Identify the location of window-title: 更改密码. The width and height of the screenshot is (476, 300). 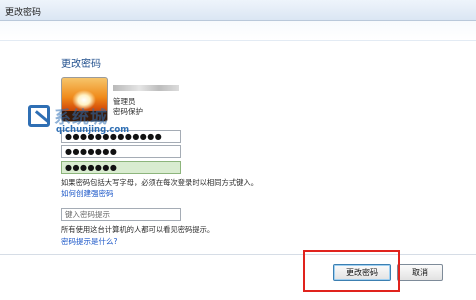
(23, 13).